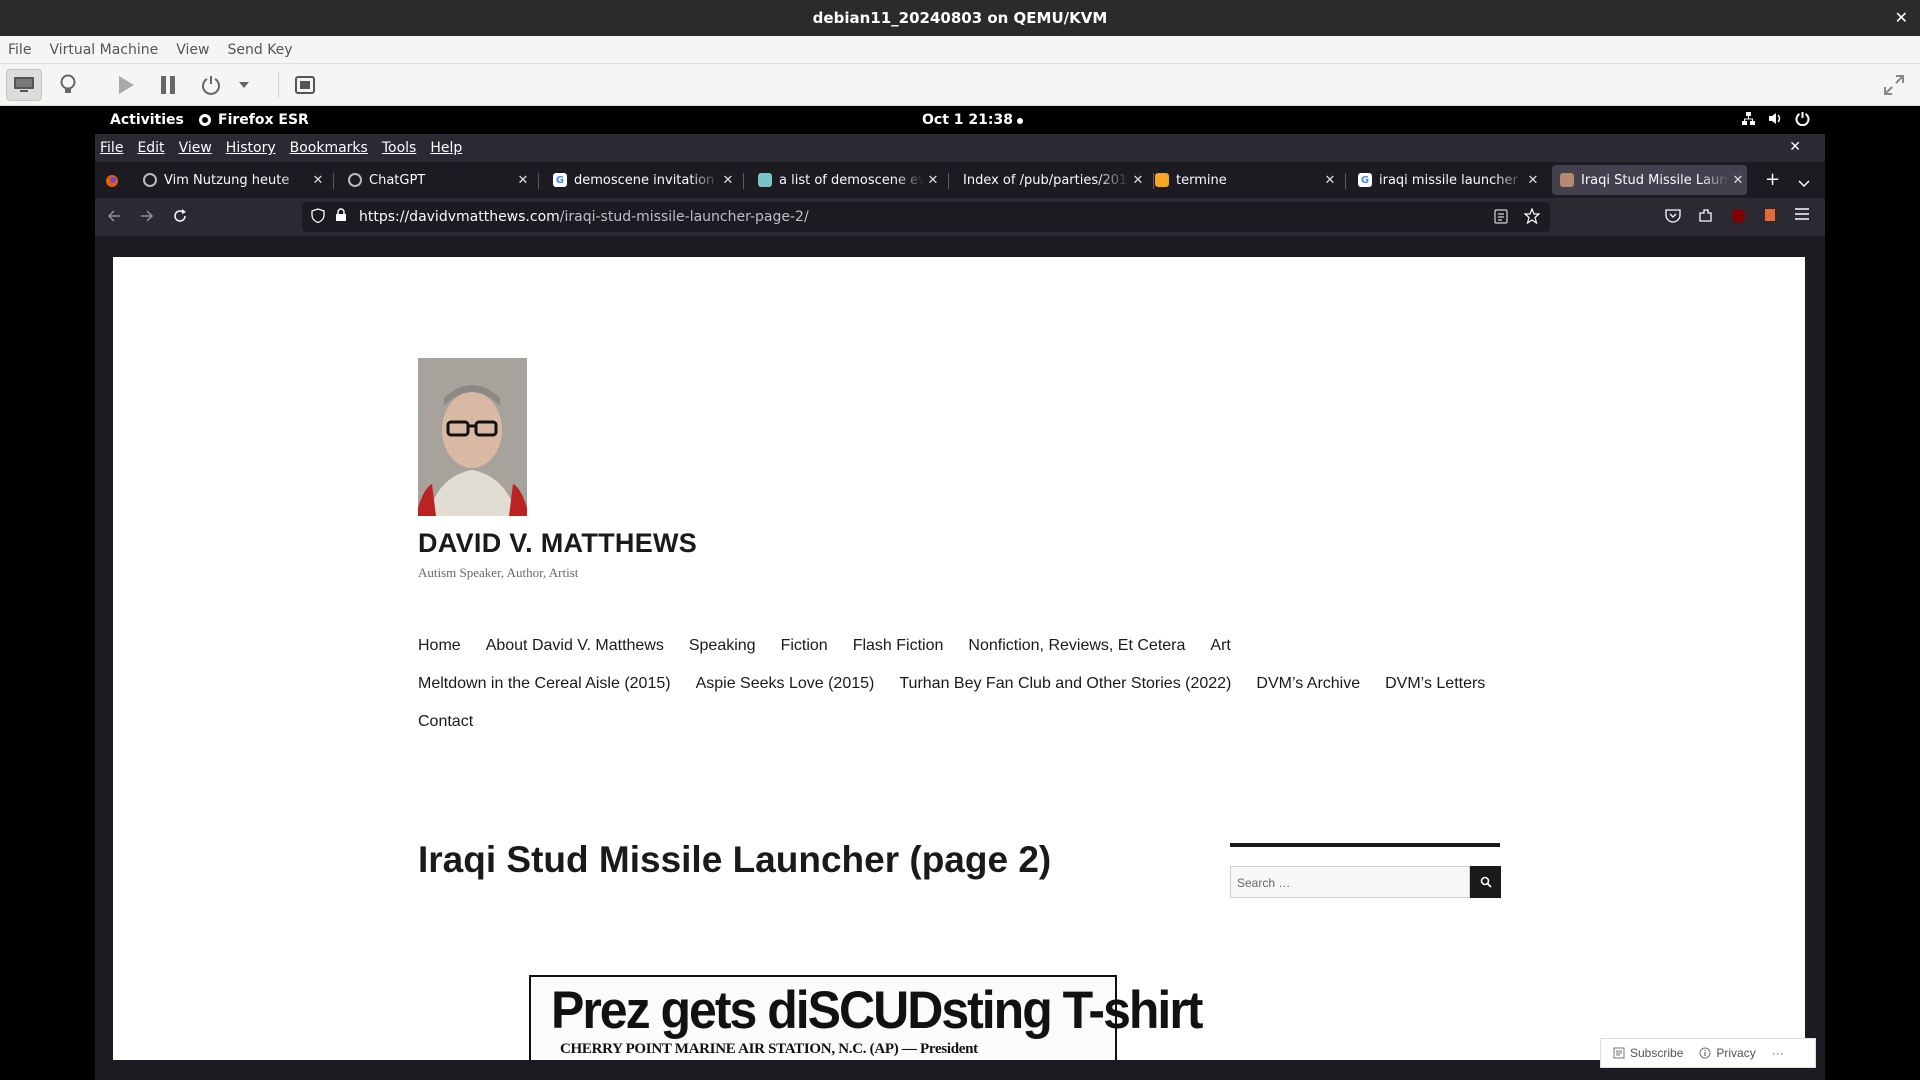 The width and height of the screenshot is (1920, 1080). Describe the element at coordinates (68, 85) in the screenshot. I see `details-view-button` at that location.